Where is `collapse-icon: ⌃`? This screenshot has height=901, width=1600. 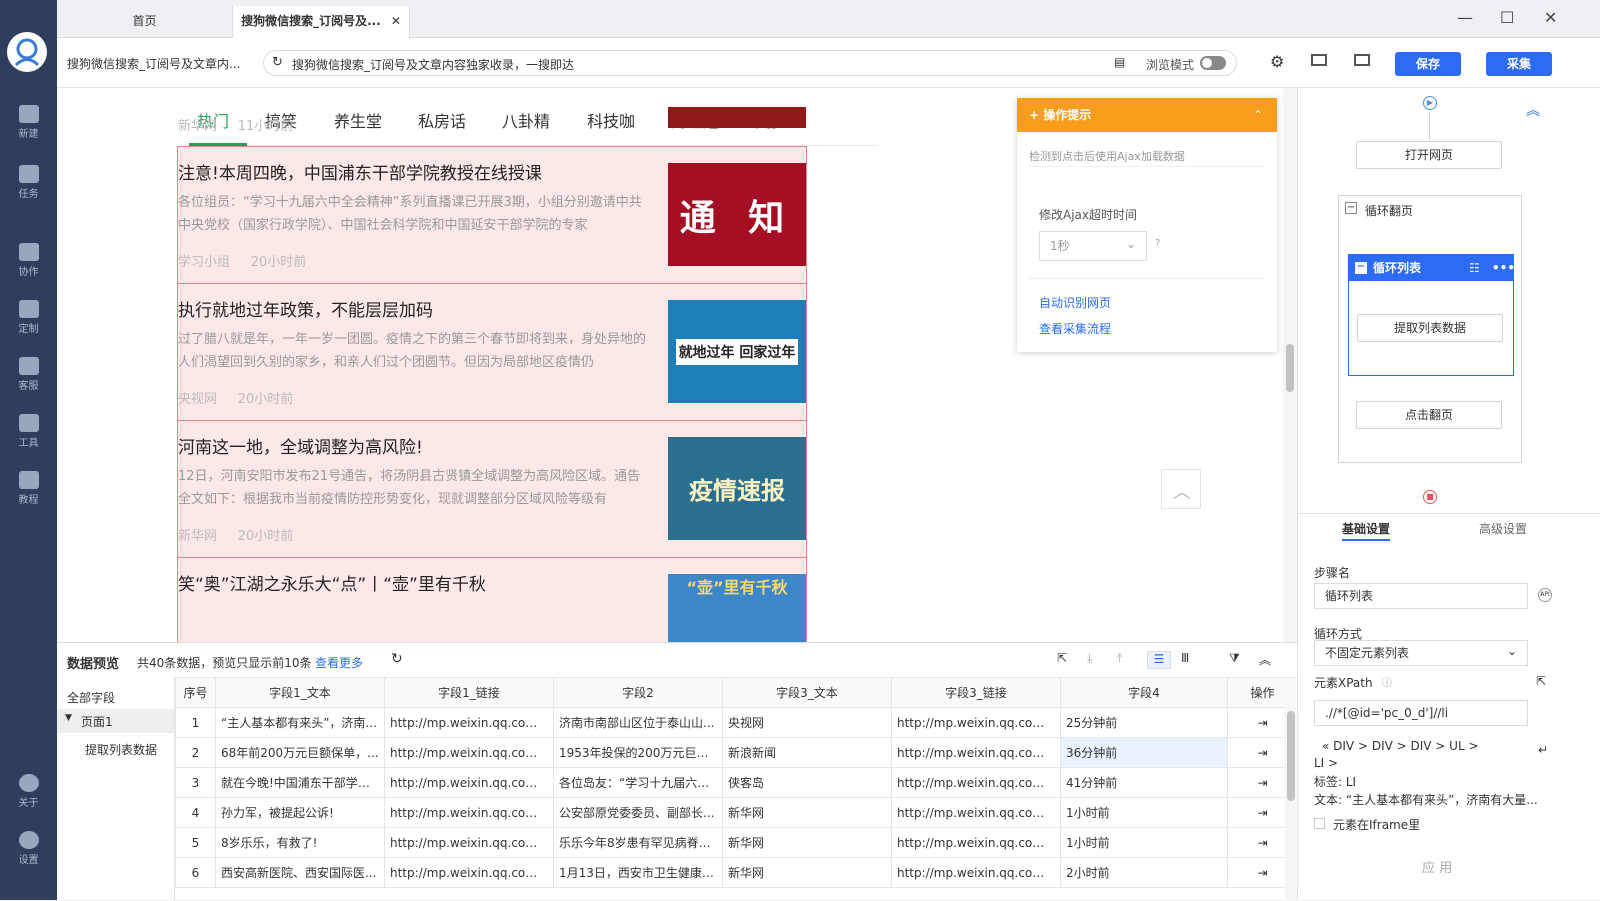 collapse-icon: ⌃ is located at coordinates (1258, 115).